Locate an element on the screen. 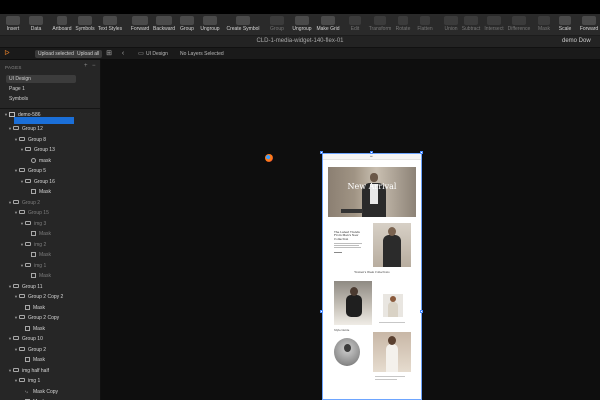  intersect-button: Intersect is located at coordinates (494, 25).